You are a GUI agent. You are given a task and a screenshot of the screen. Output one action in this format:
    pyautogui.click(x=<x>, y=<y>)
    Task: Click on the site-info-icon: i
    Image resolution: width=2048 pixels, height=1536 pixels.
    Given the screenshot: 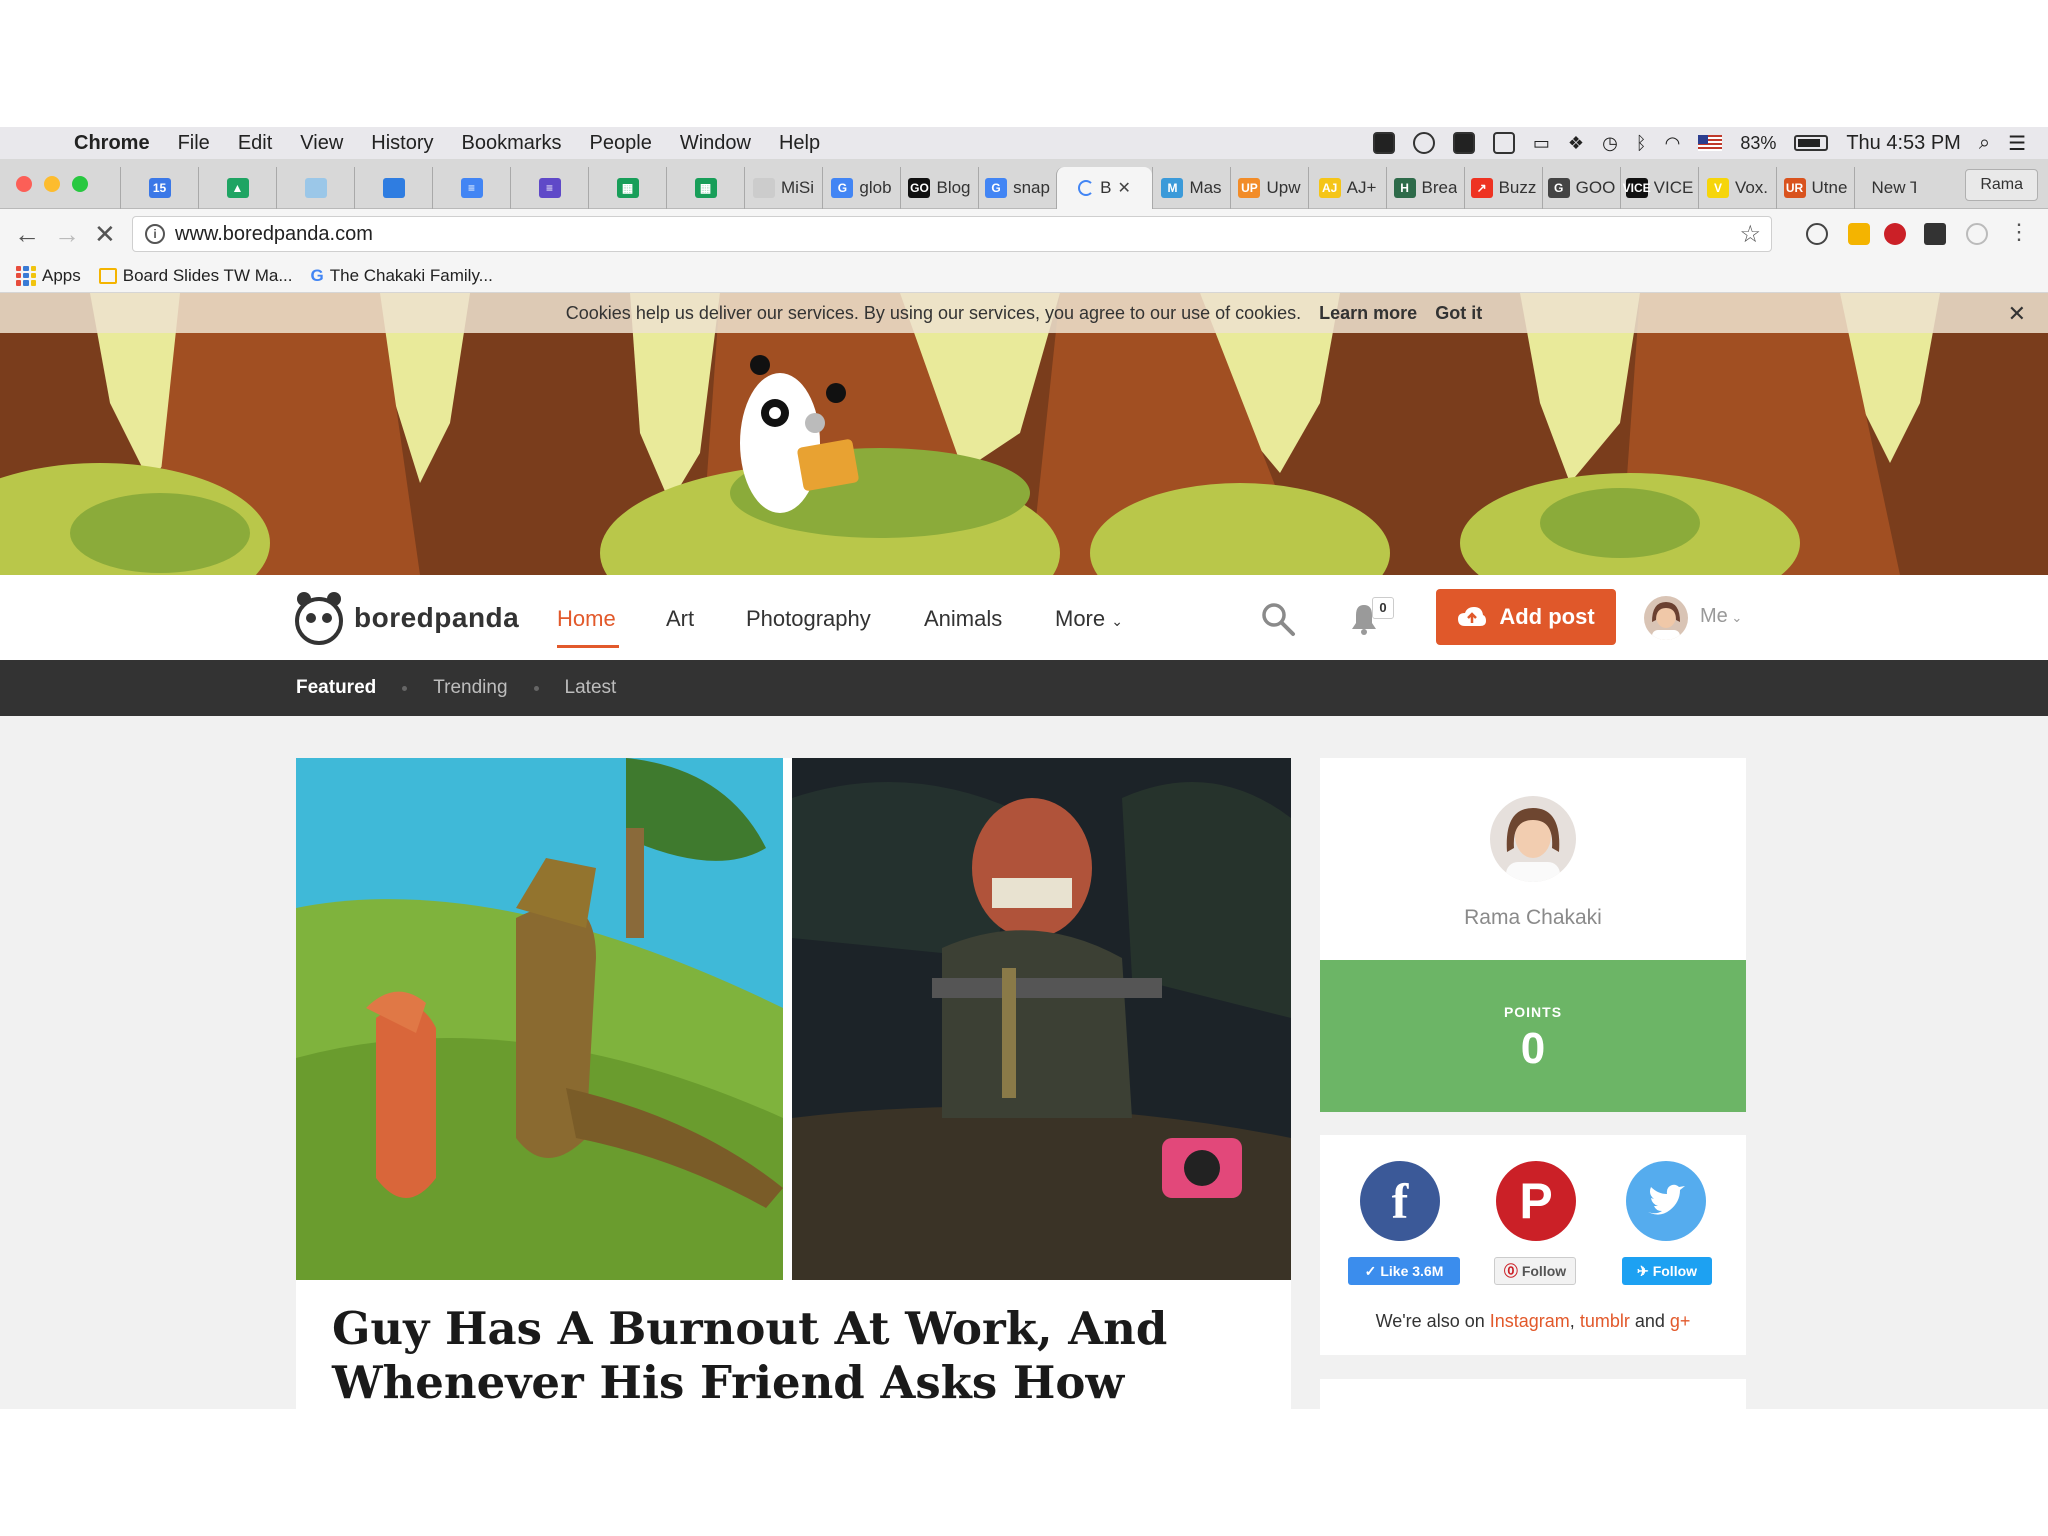 What is the action you would take?
    pyautogui.click(x=155, y=234)
    